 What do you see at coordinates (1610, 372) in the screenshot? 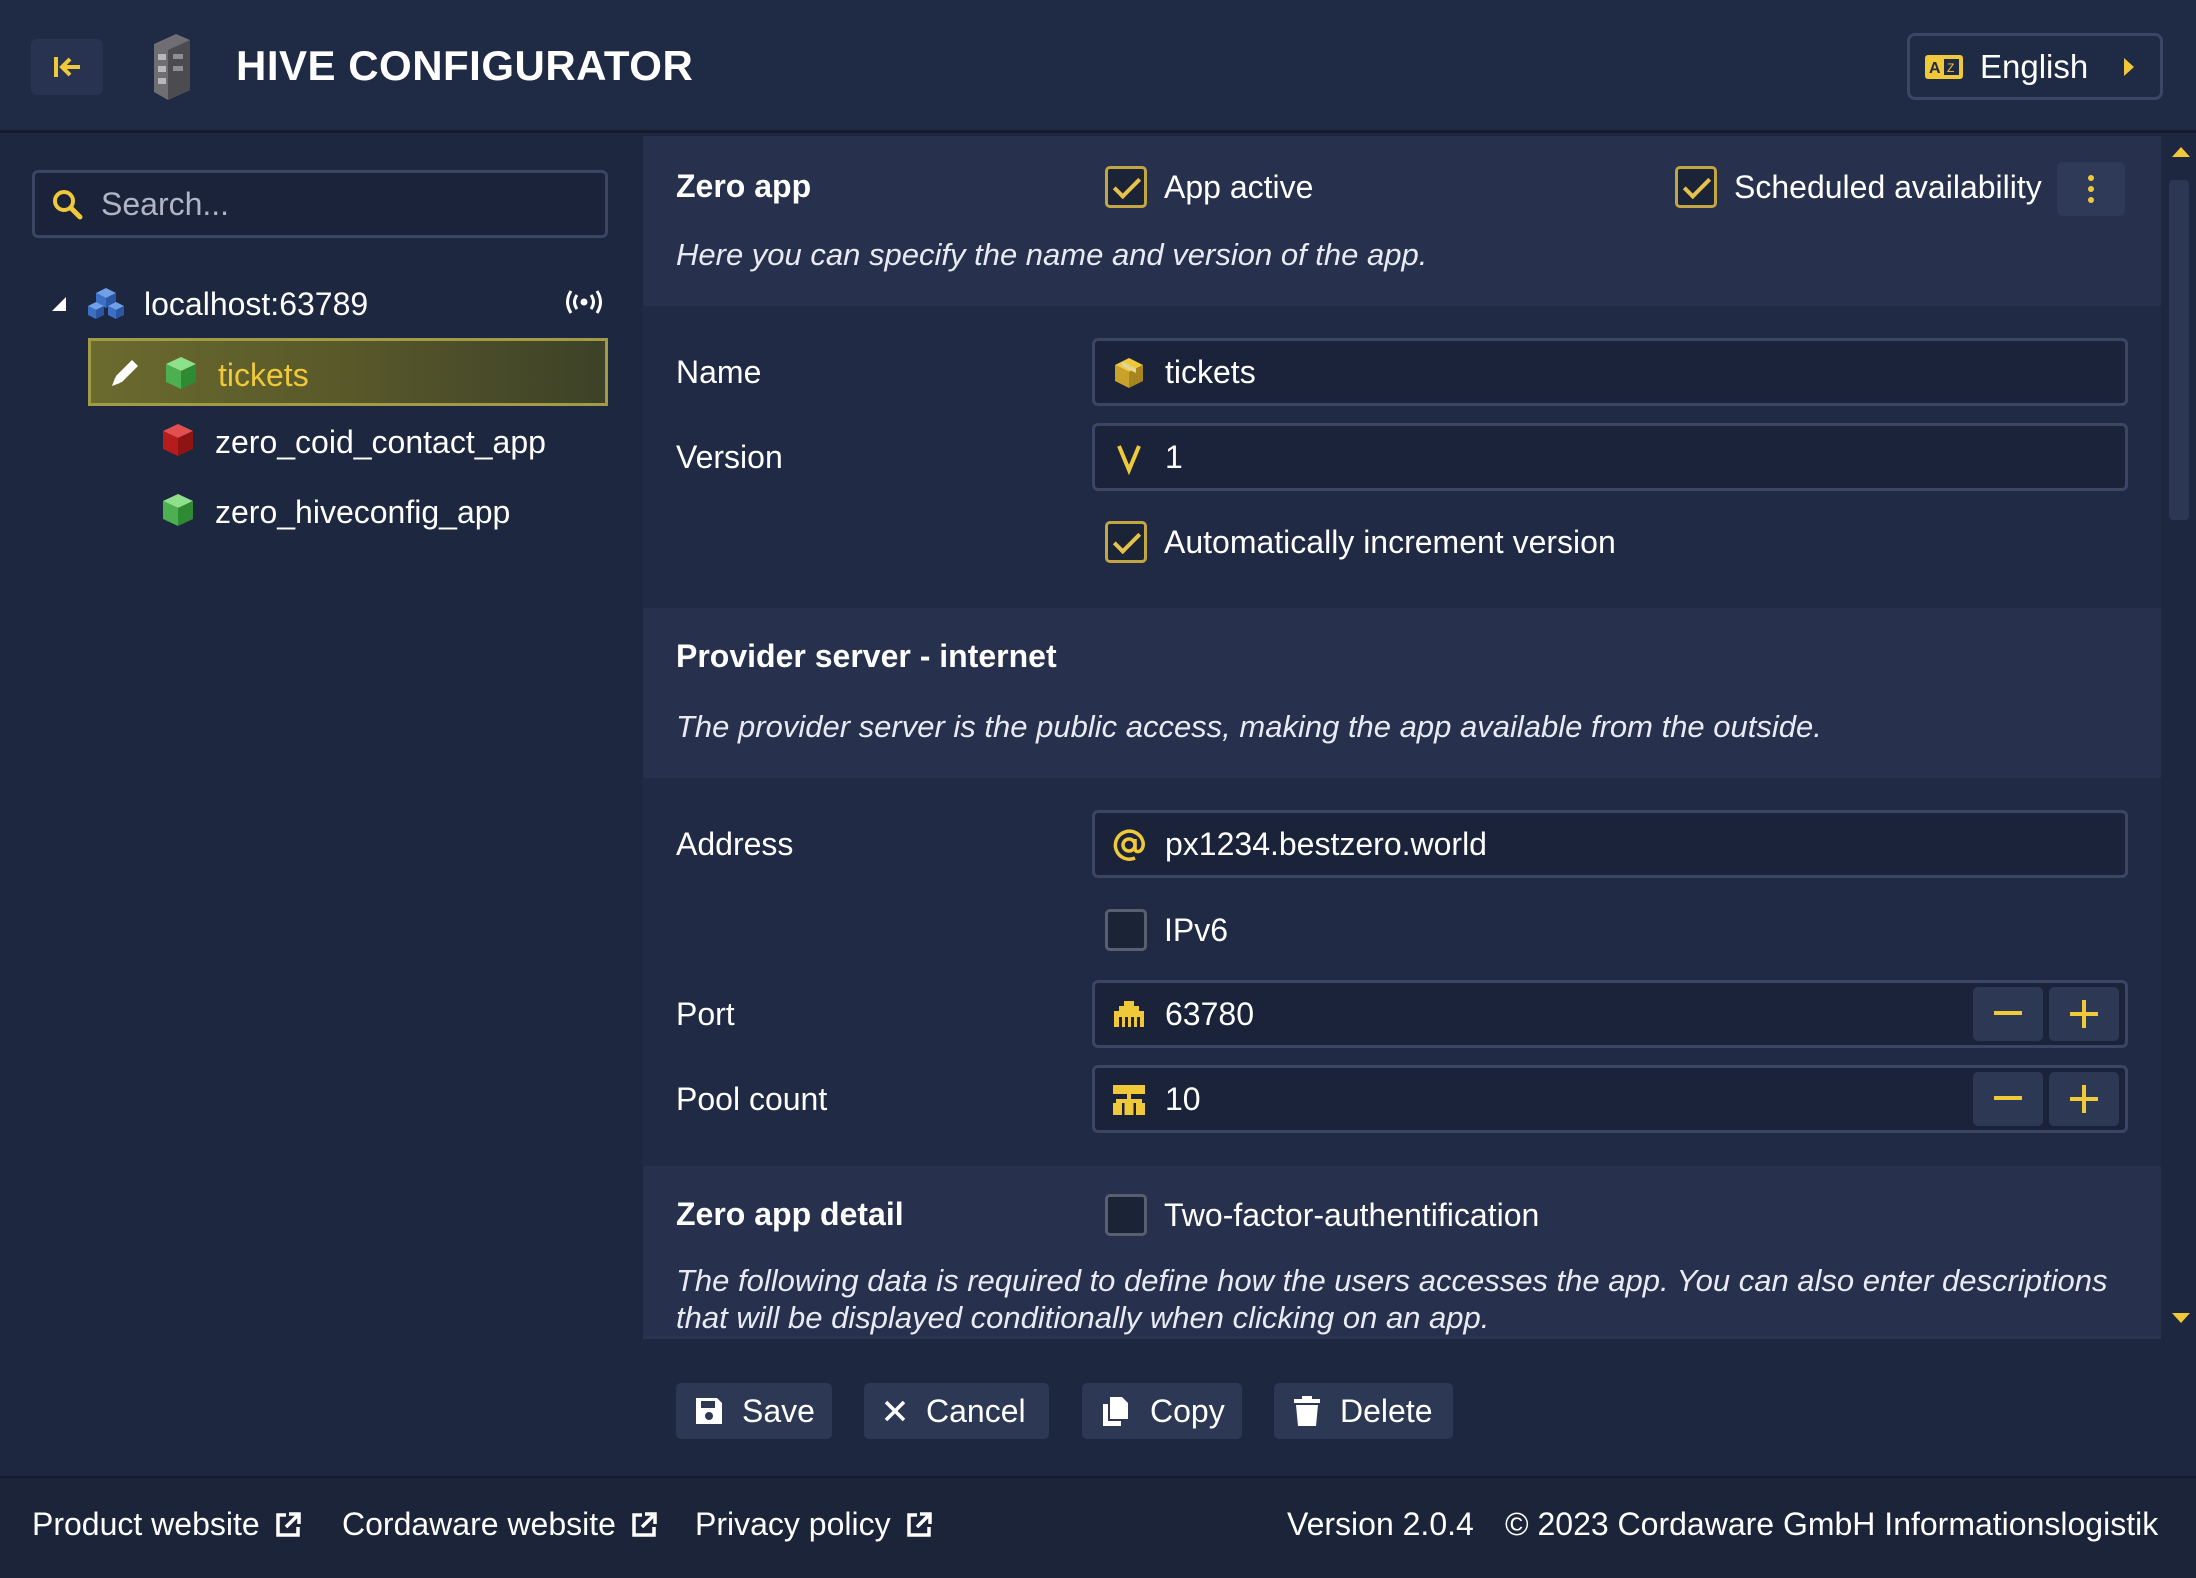
I see `name-field: tickets` at bounding box center [1610, 372].